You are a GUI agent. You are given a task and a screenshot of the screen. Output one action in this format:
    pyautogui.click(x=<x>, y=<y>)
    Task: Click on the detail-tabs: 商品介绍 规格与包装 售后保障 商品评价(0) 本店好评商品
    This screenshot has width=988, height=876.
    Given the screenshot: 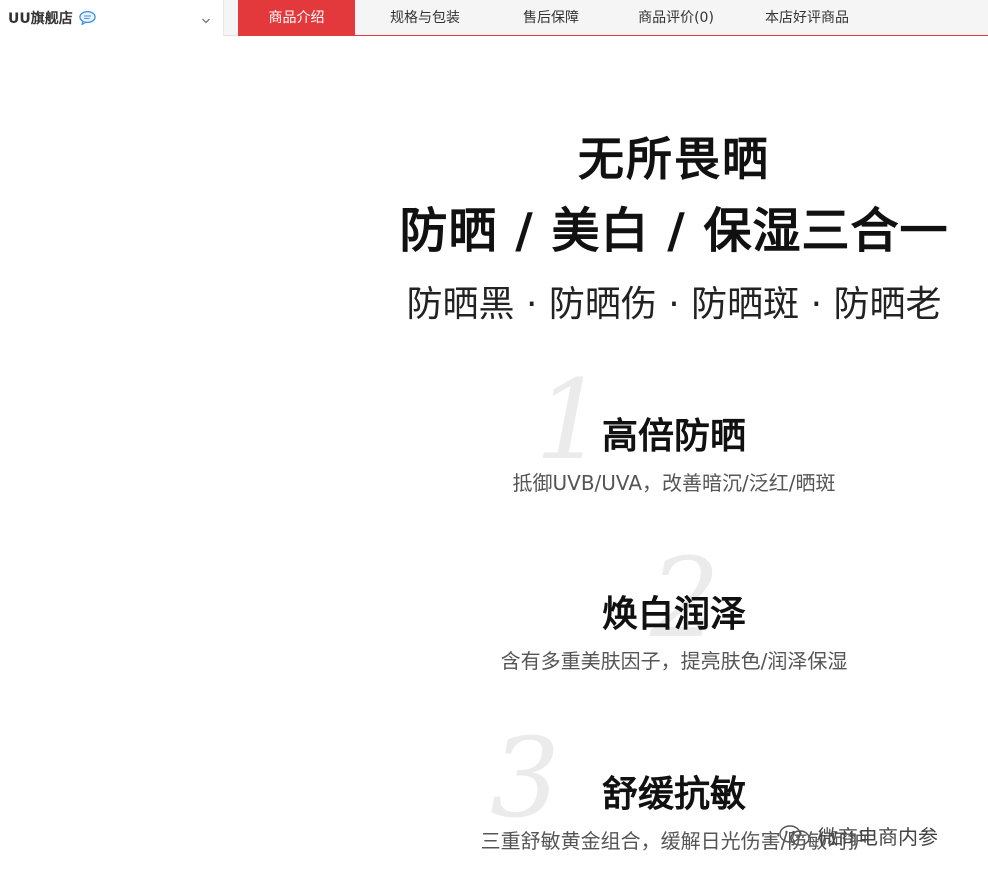 What is the action you would take?
    pyautogui.click(x=553, y=18)
    